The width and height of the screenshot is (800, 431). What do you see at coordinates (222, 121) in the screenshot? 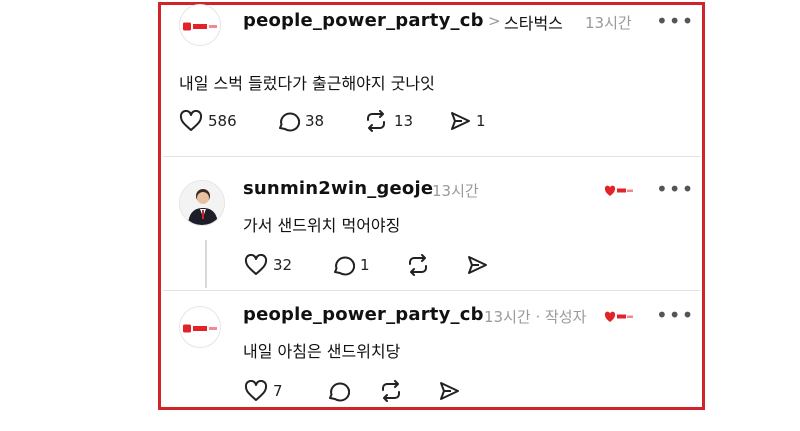
I see `post-like-count: 586` at bounding box center [222, 121].